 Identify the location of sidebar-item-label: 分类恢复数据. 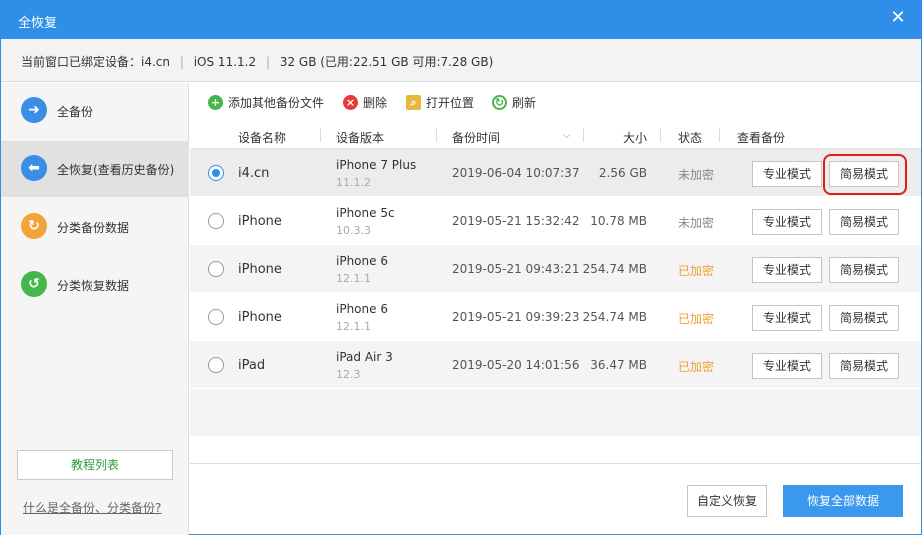
(93, 286).